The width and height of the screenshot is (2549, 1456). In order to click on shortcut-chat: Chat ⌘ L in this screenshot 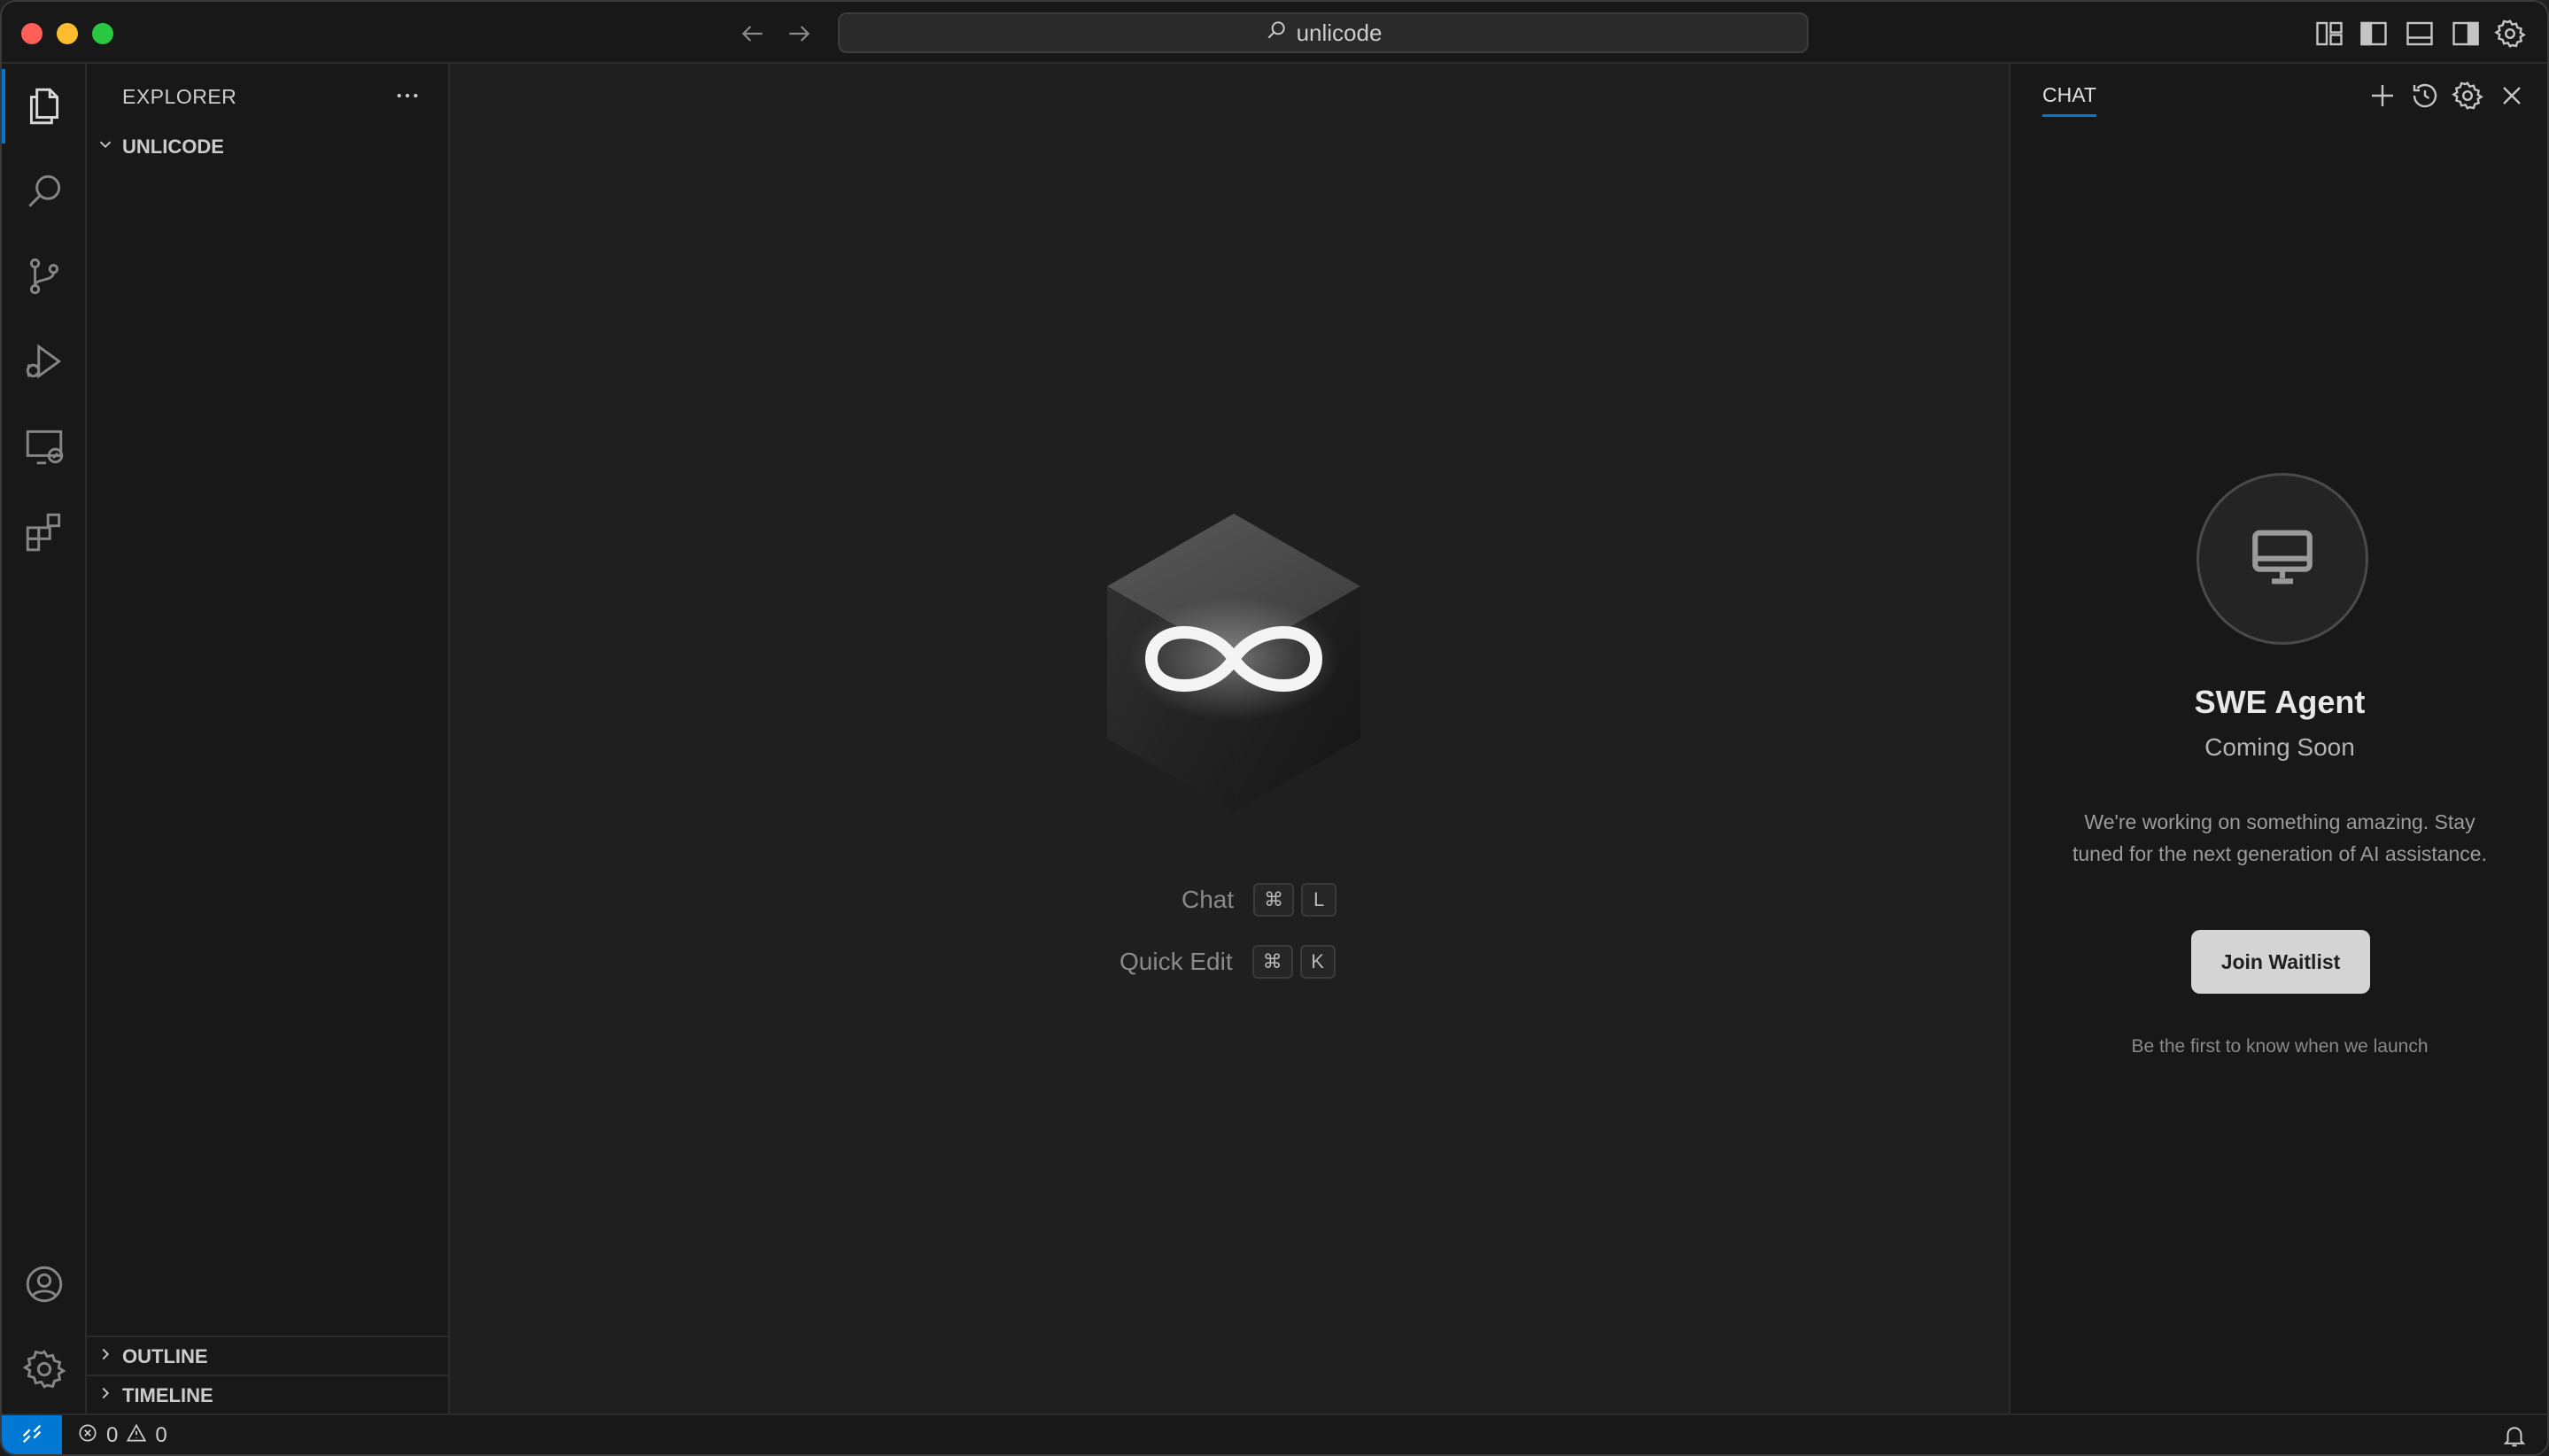, I will do `click(1259, 900)`.